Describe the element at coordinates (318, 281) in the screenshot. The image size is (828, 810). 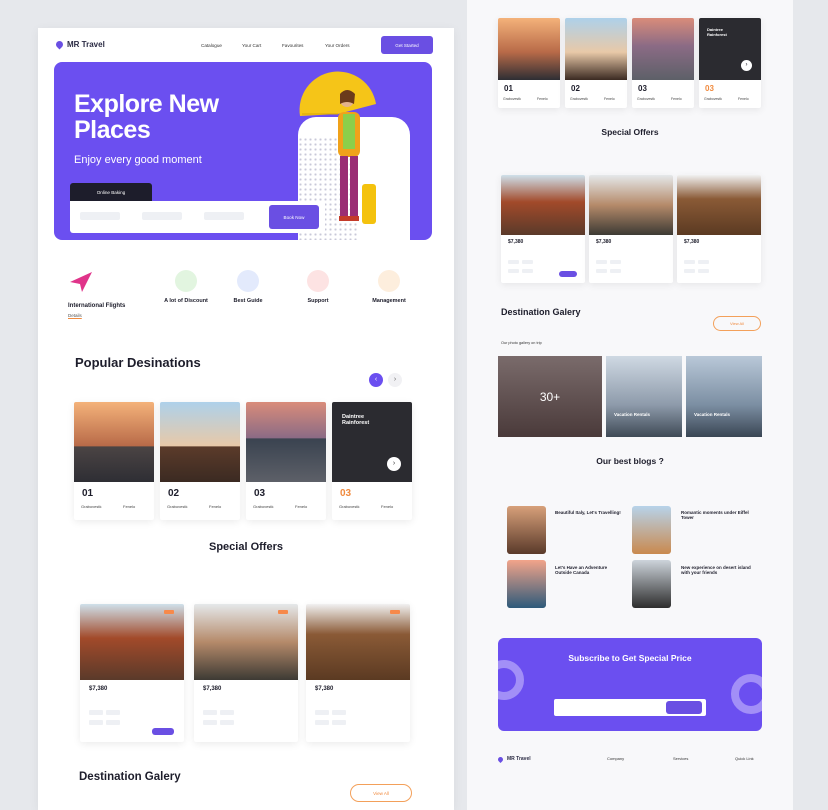
I see `headset-icon` at that location.